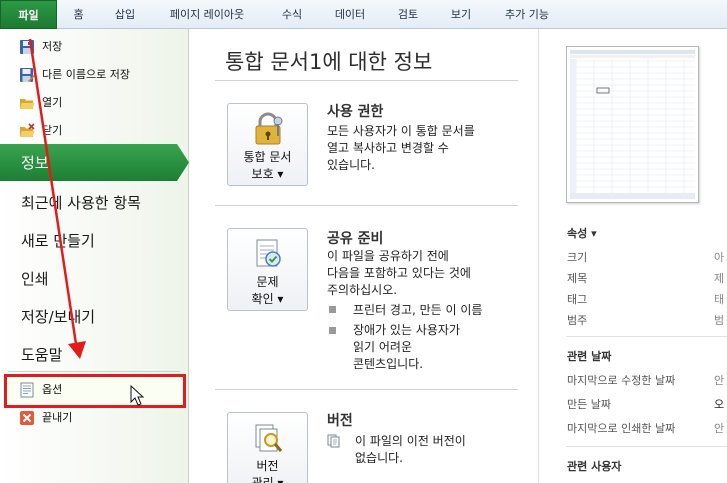 This screenshot has height=483, width=727. I want to click on nav-divider, so click(94, 371).